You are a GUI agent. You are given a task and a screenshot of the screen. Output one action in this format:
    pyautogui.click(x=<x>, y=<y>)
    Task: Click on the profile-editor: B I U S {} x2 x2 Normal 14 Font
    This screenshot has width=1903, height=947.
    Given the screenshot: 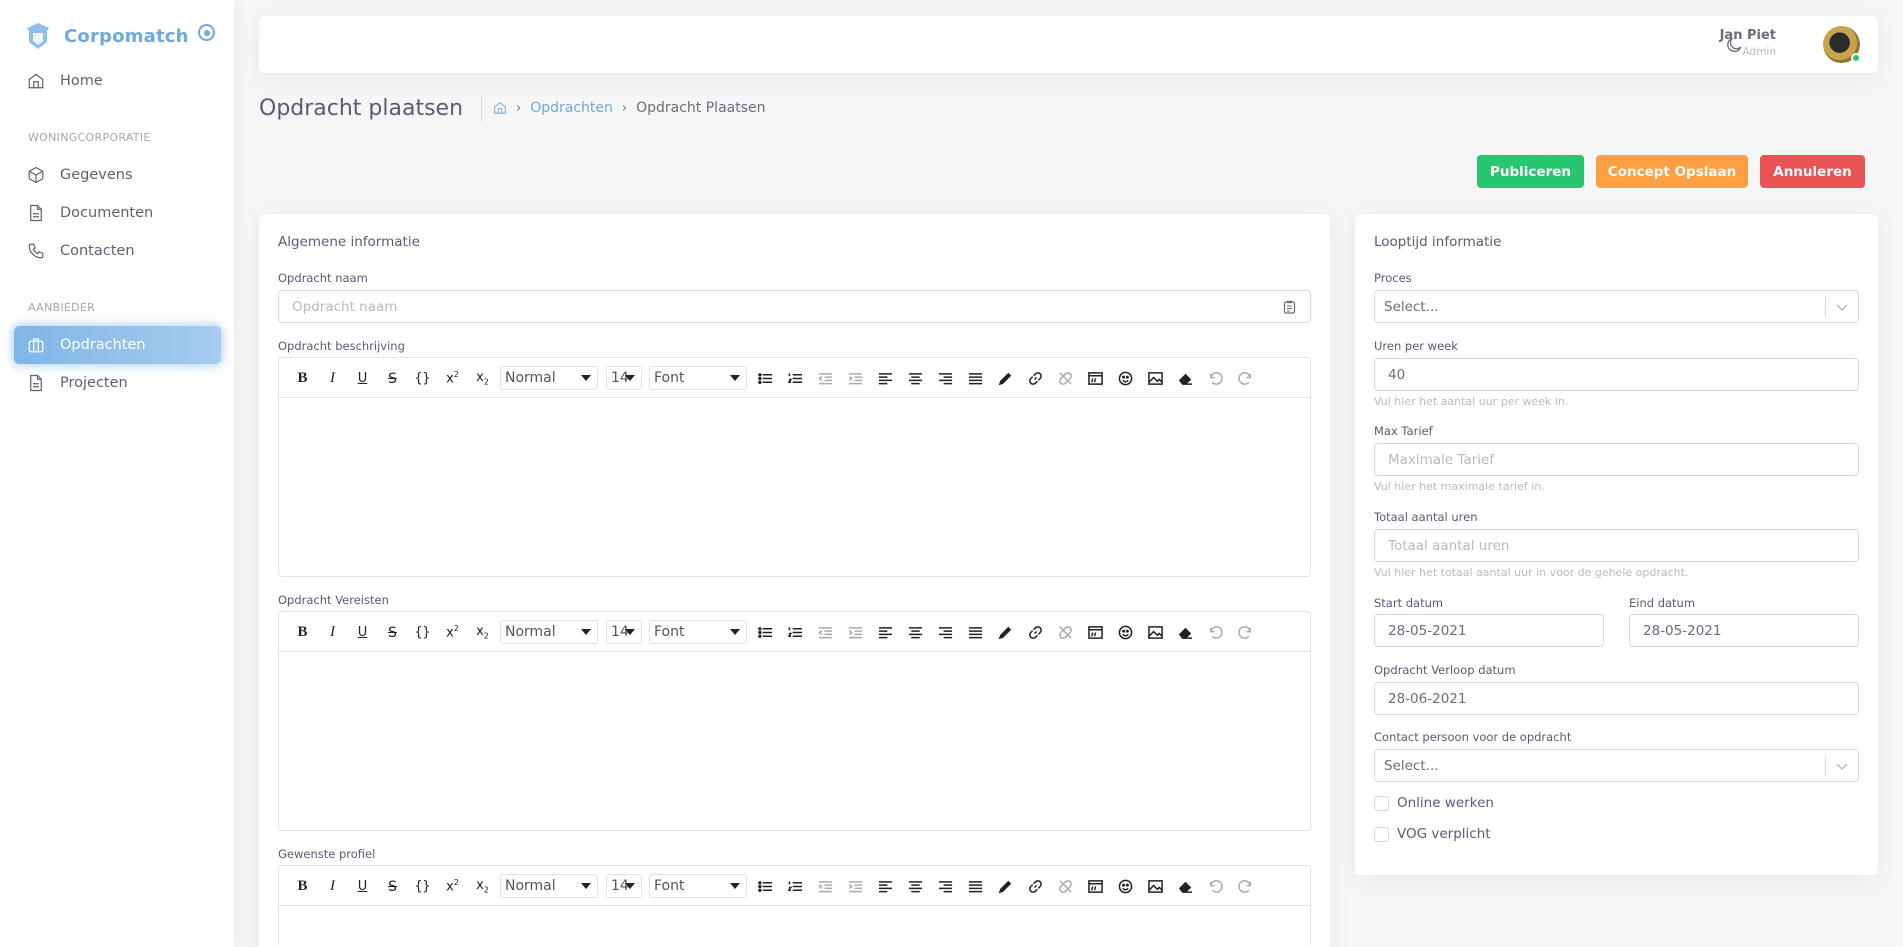 What is the action you would take?
    pyautogui.click(x=794, y=906)
    